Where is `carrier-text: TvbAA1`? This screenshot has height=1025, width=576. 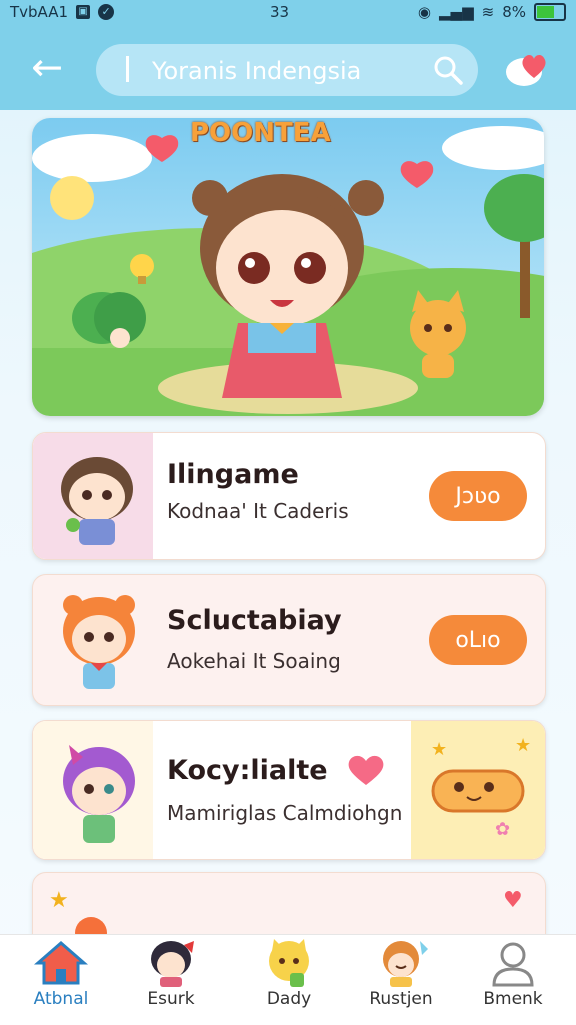 carrier-text: TvbAA1 is located at coordinates (39, 12).